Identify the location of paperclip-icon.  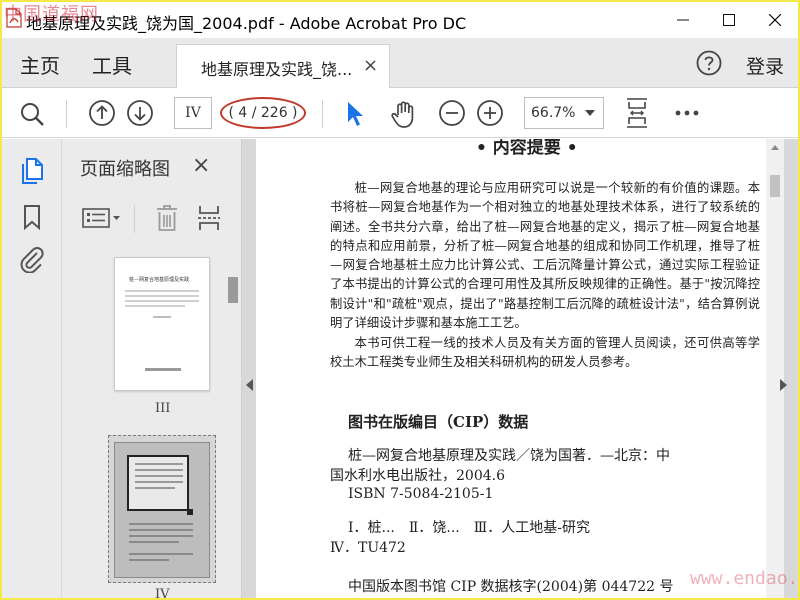
(32, 260).